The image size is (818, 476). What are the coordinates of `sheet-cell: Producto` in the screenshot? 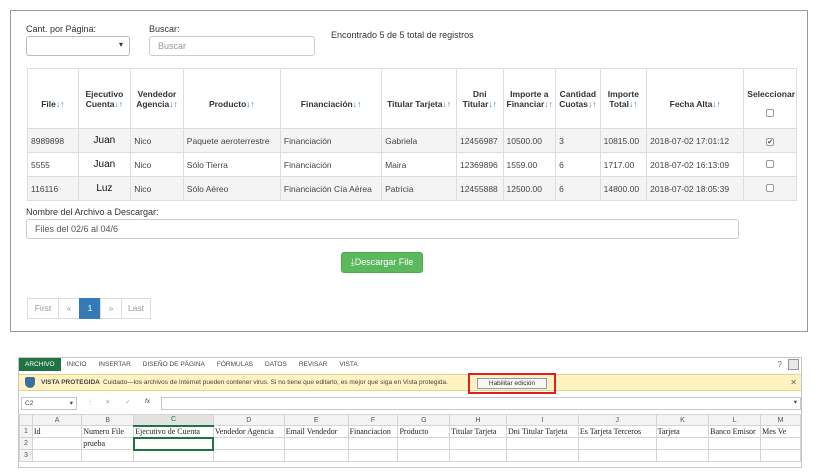 It's located at (424, 431).